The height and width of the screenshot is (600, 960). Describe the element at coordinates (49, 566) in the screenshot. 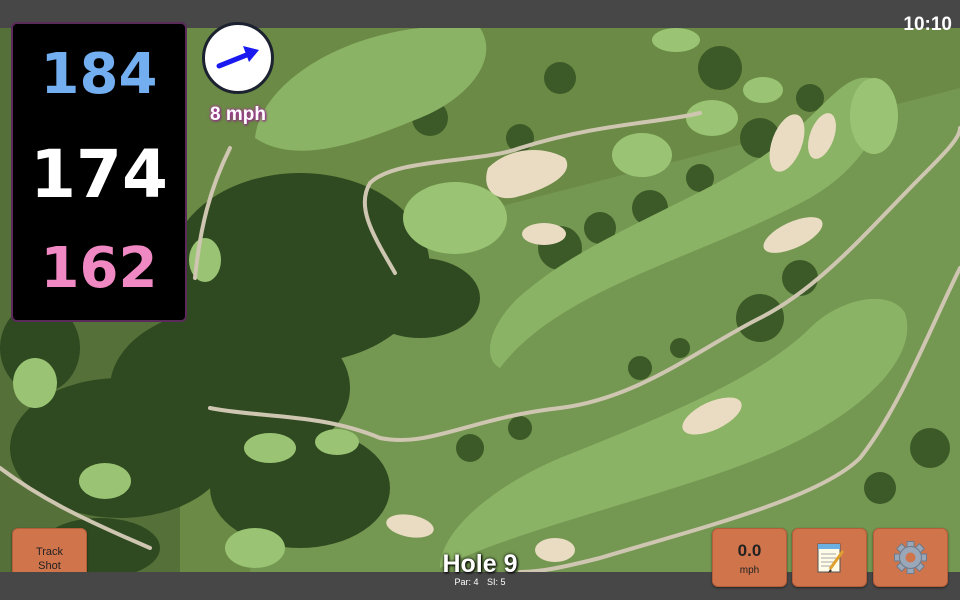

I see `track-shot-label-line2: Shot` at that location.